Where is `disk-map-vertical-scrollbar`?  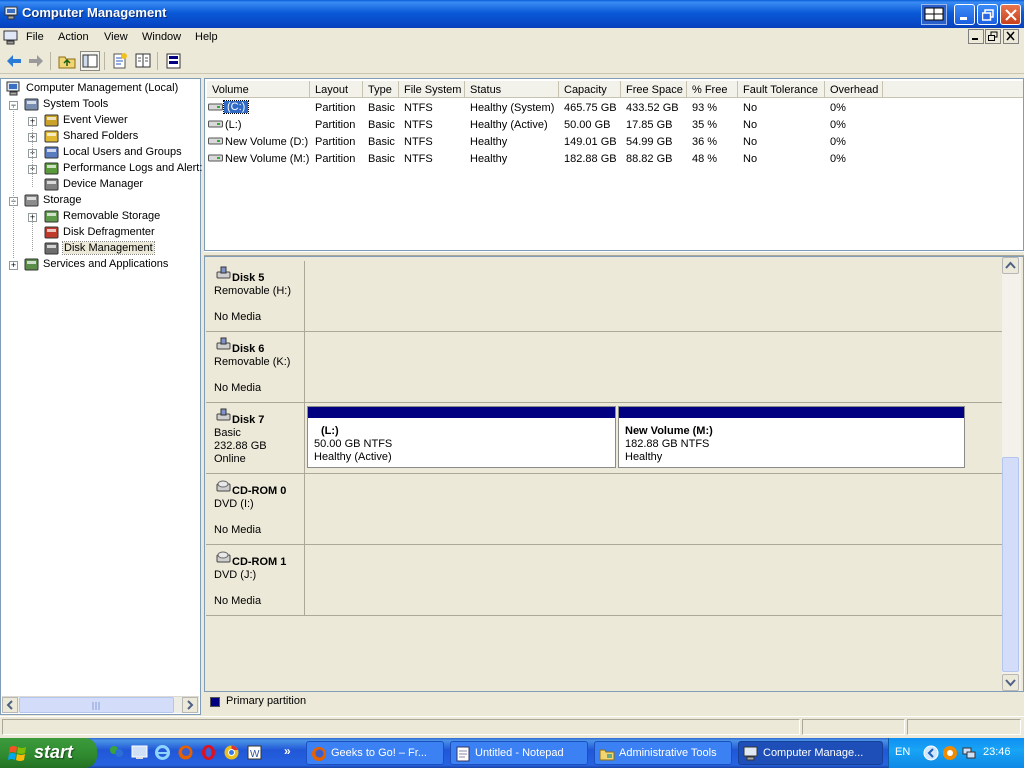
disk-map-vertical-scrollbar is located at coordinates (1011, 474).